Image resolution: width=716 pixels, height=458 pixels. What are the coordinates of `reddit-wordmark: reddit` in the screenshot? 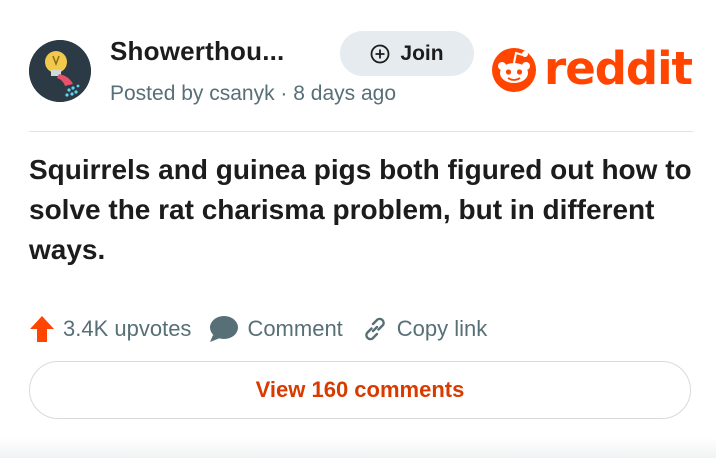 It's located at (618, 68).